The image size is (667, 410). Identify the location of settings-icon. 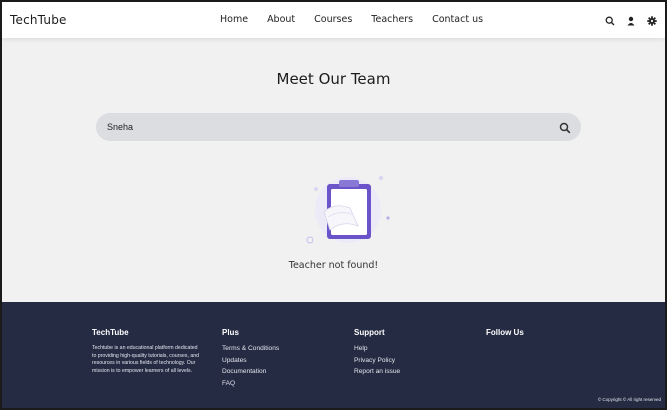
(652, 19).